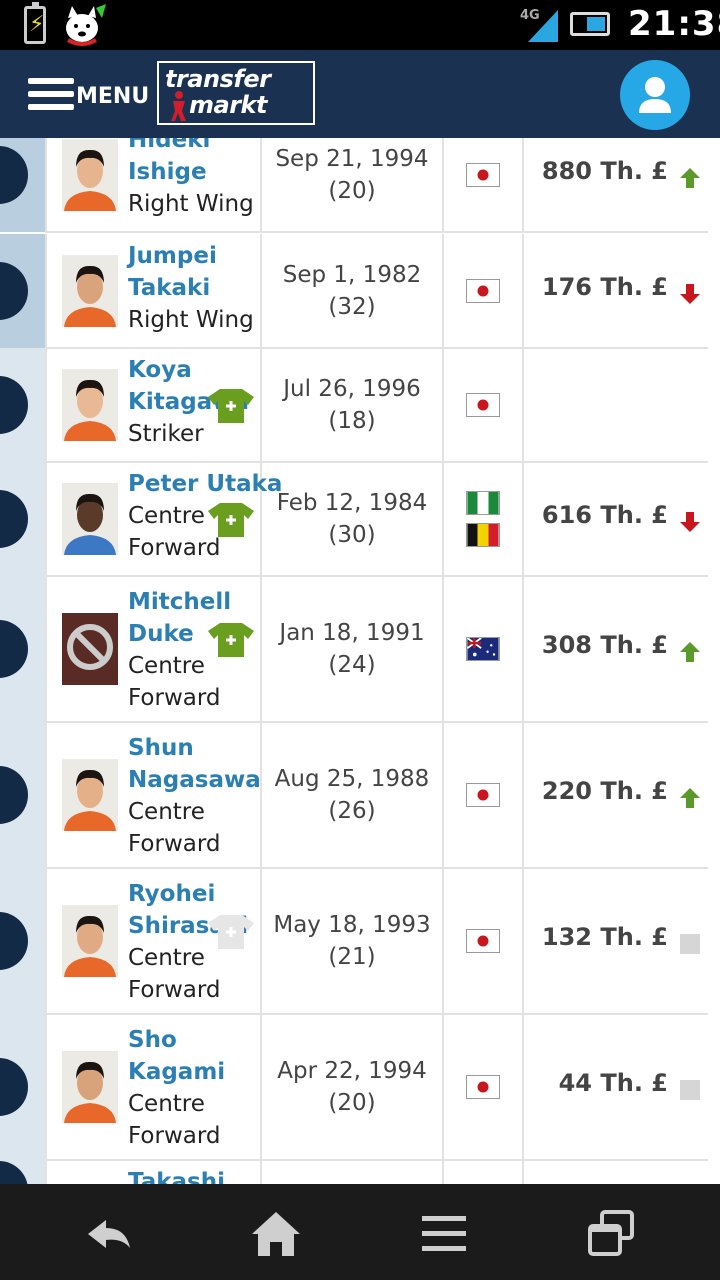 This screenshot has width=720, height=1280. I want to click on back-icon, so click(110, 1234).